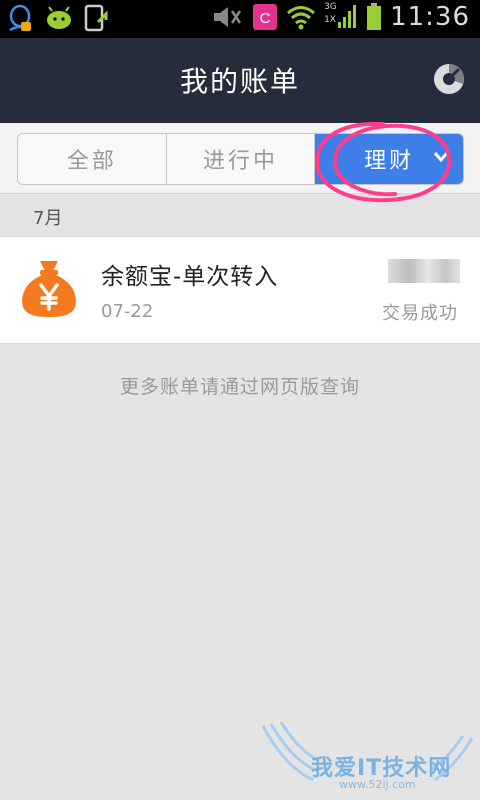 This screenshot has width=480, height=800. I want to click on month-header: 7月, so click(48, 218).